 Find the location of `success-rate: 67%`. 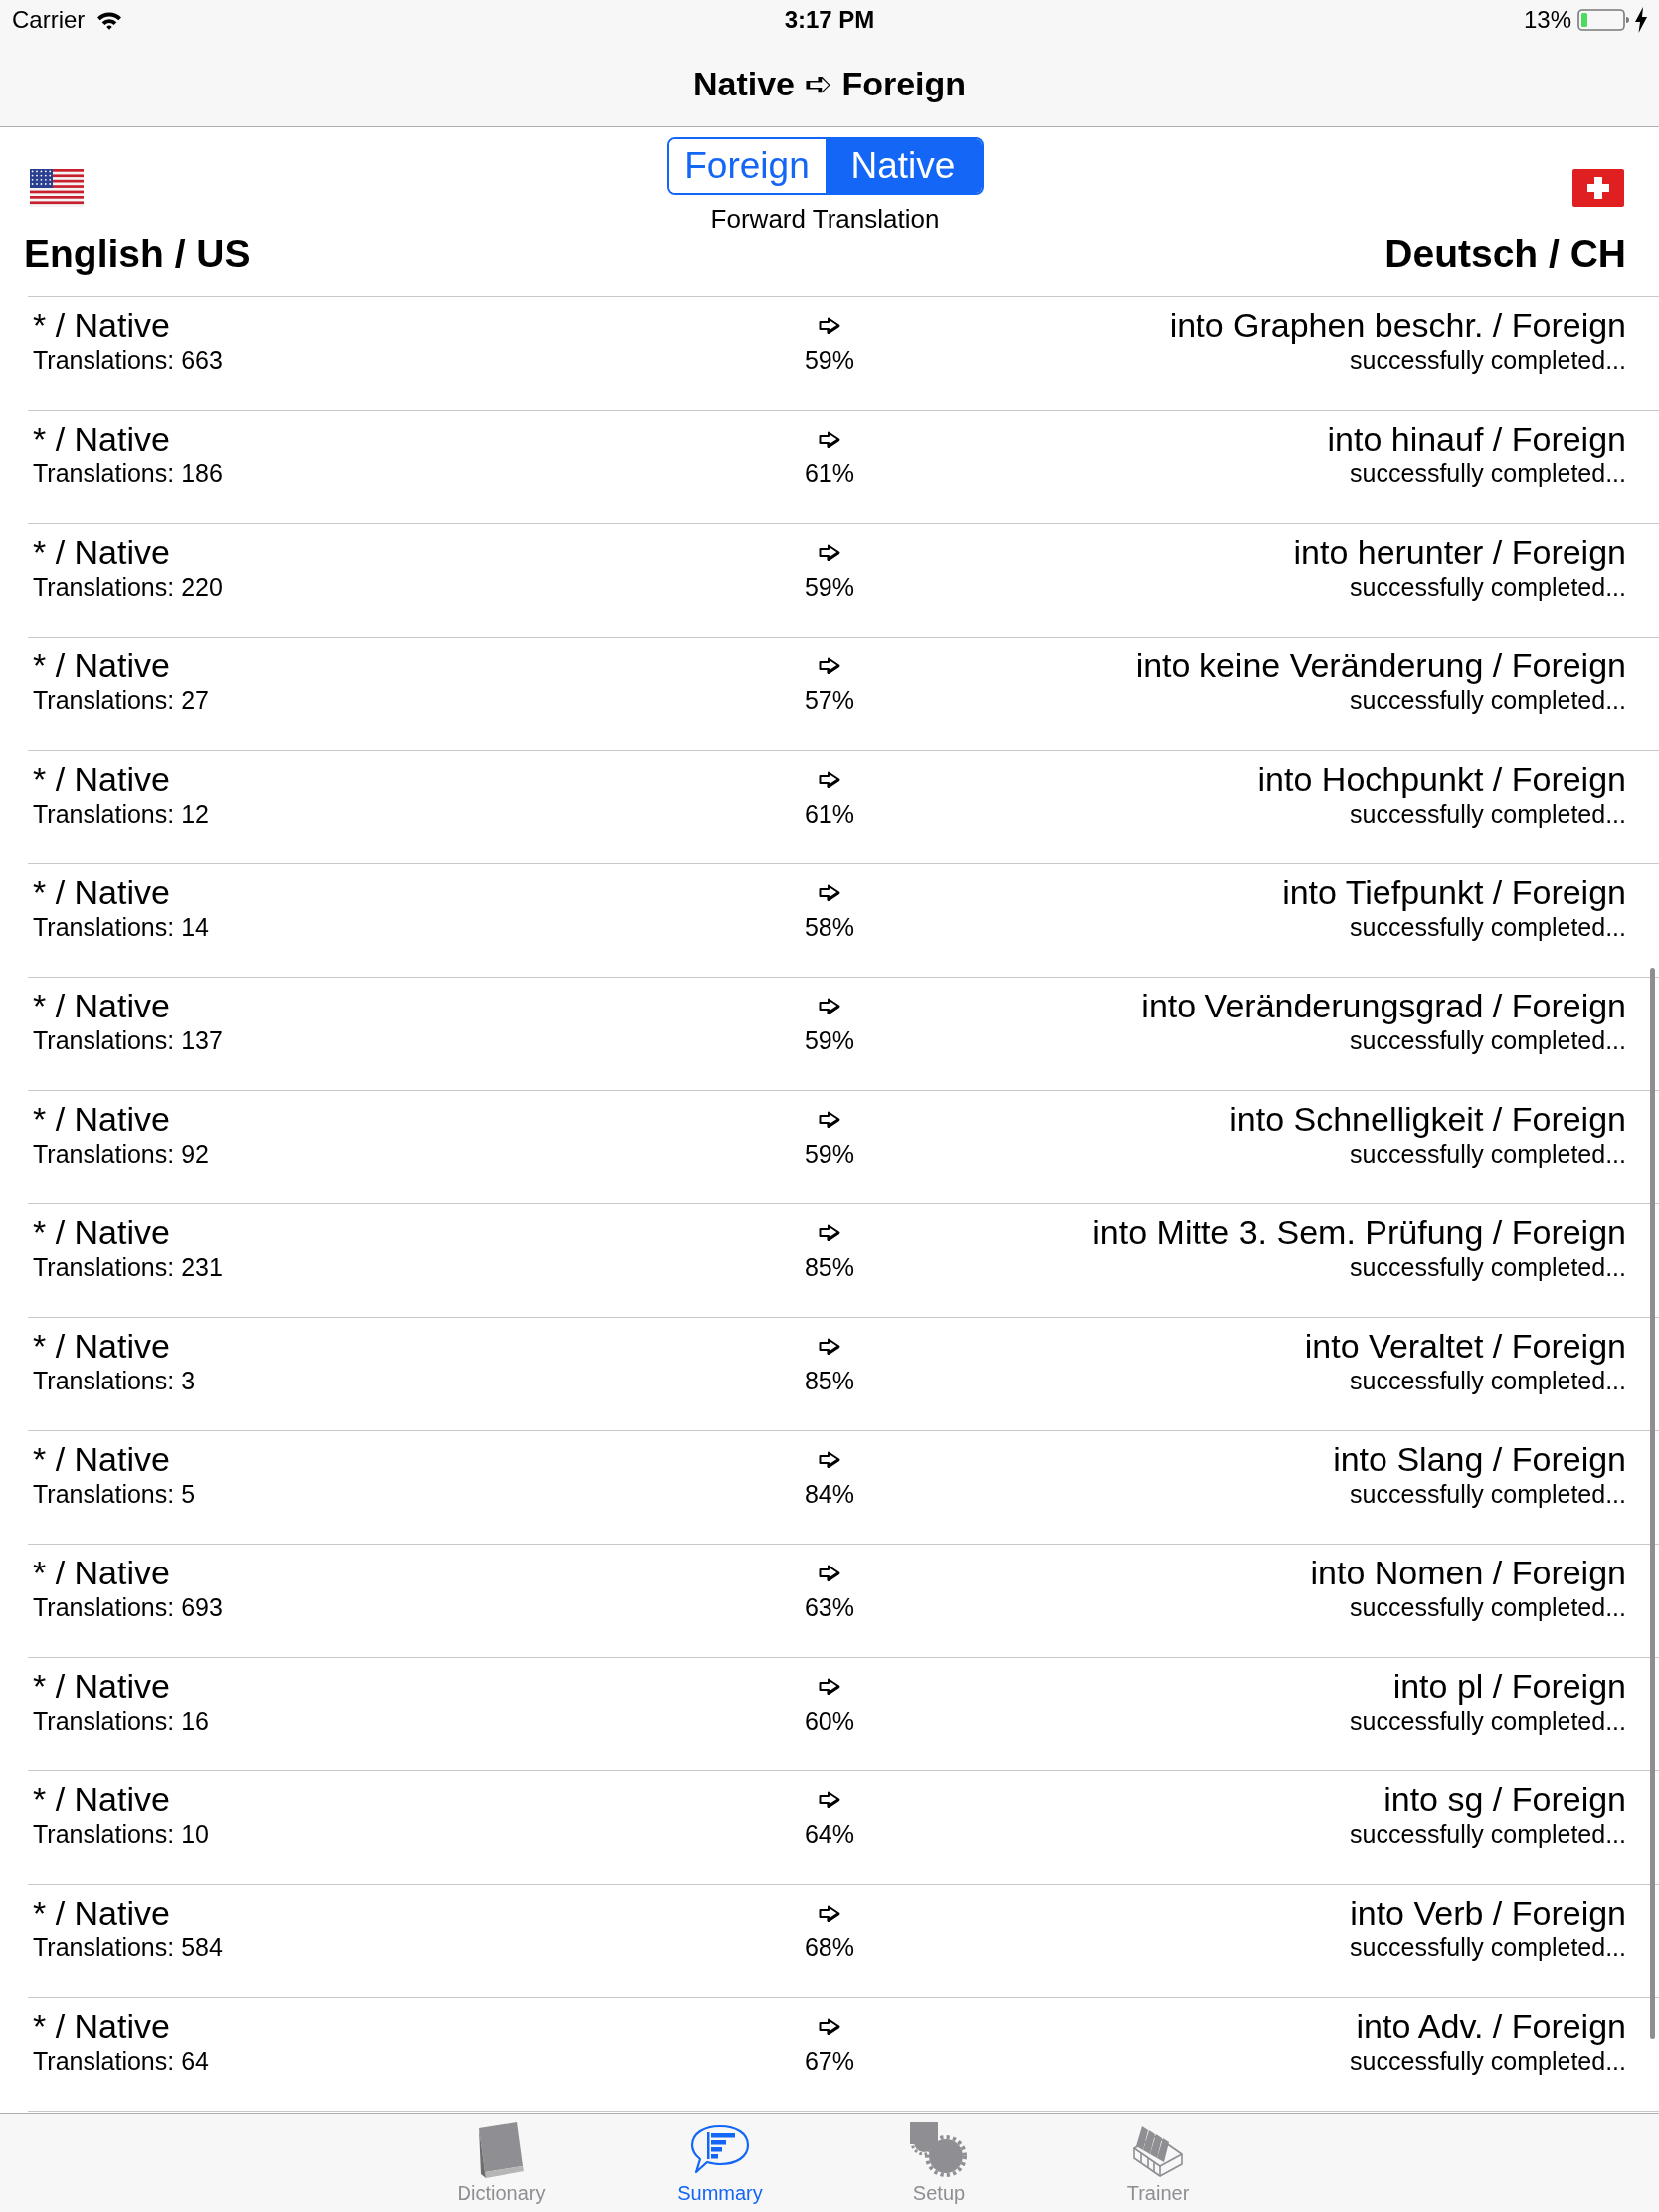

success-rate: 67% is located at coordinates (829, 2061).